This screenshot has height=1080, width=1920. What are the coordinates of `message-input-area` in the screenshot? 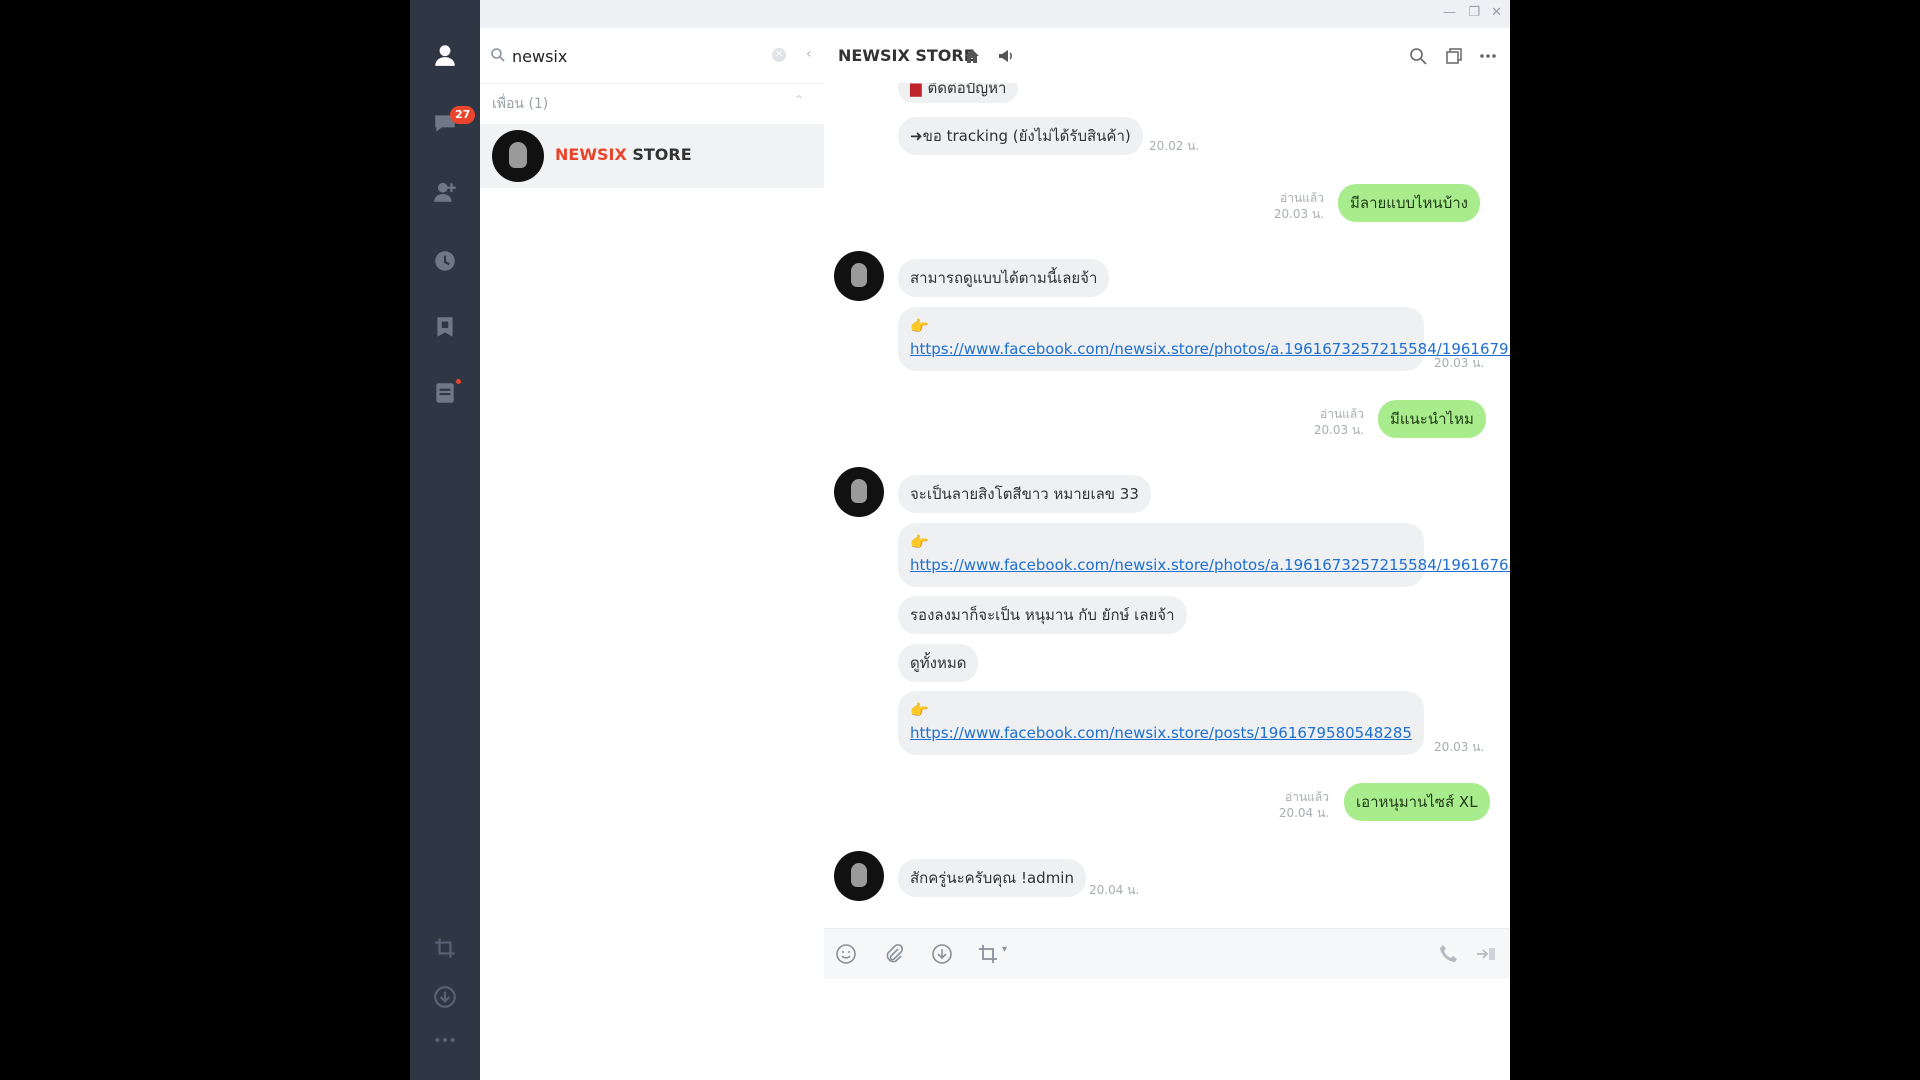 It's located at (1167, 1029).